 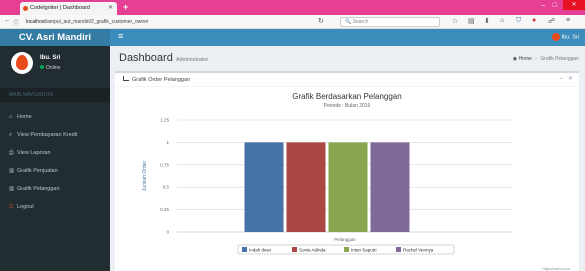 I want to click on sidebar-item-label: View Pembayaran Kredit, so click(x=47, y=135).